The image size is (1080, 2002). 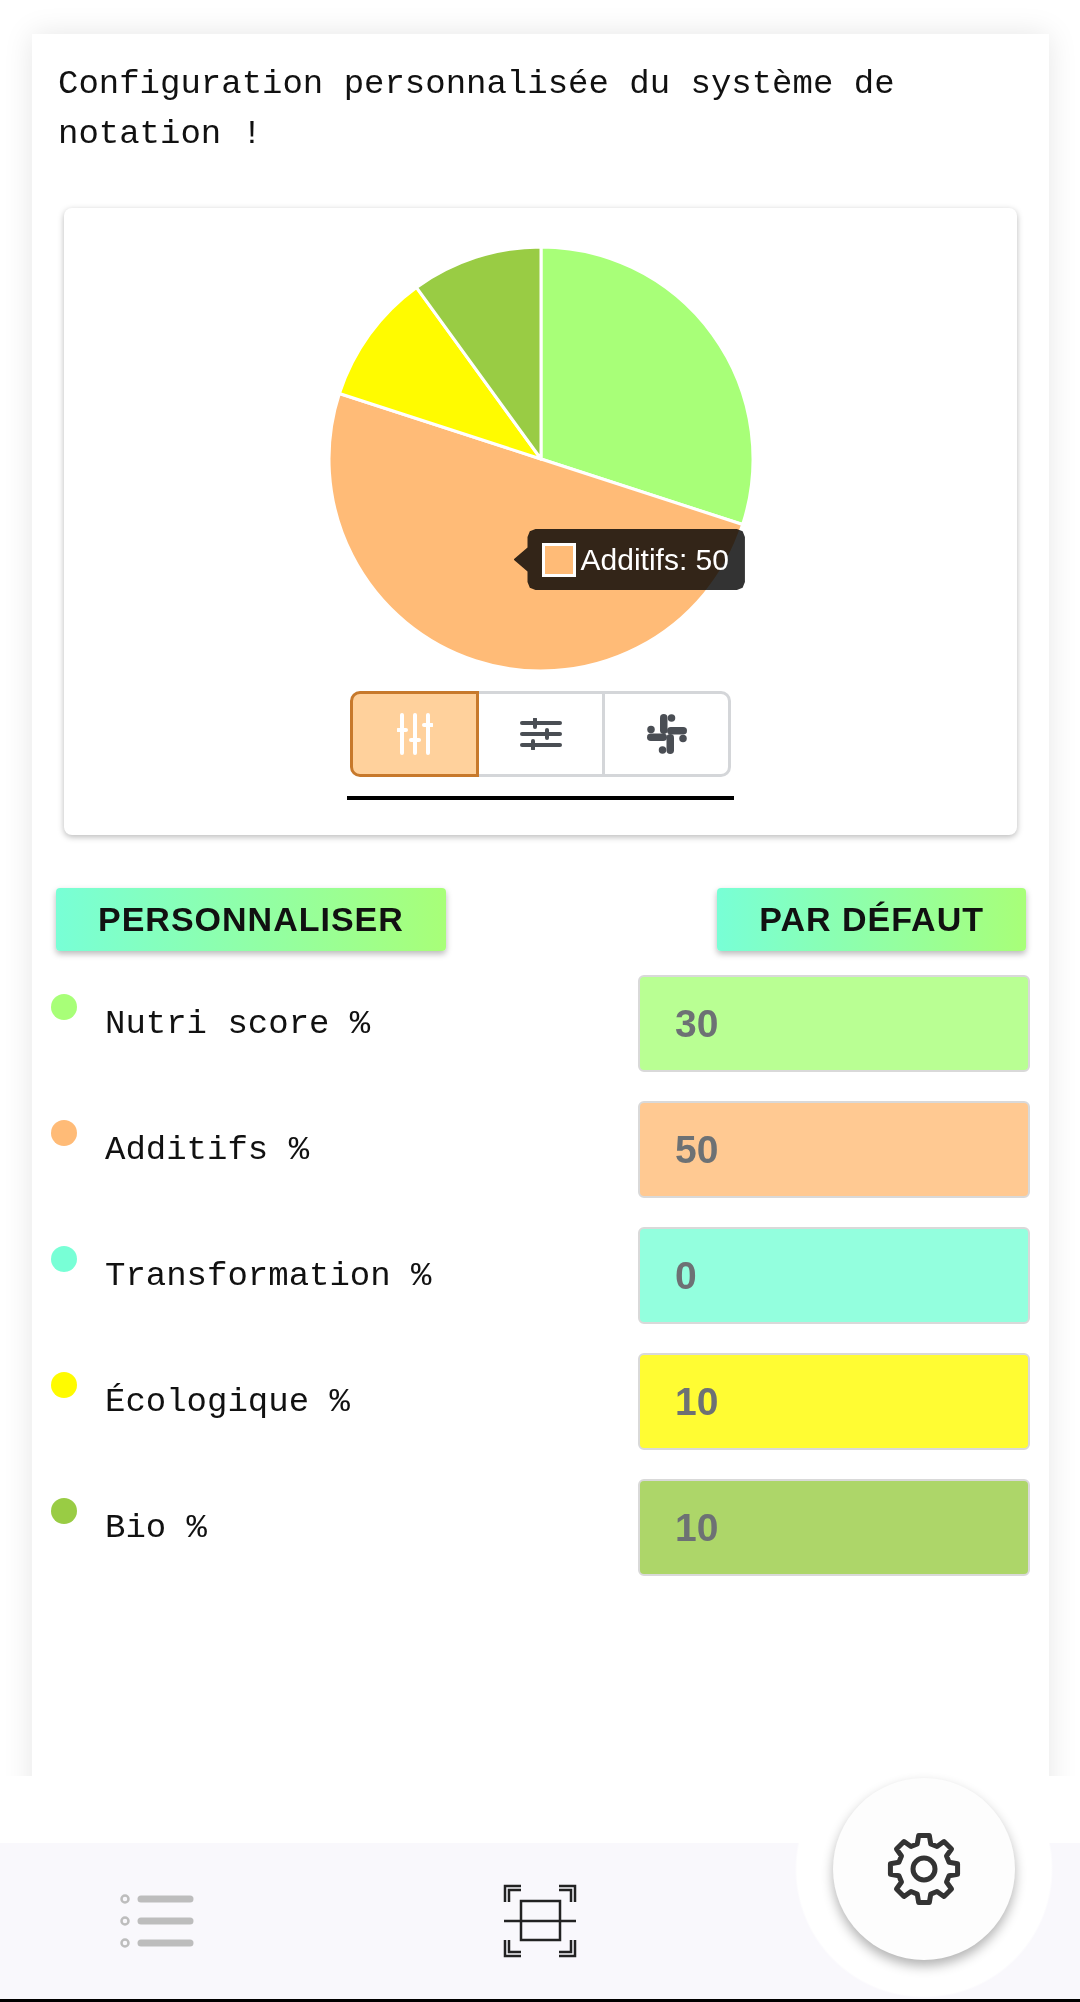 I want to click on page-title: Configuration personnalisée du système de notation !, so click(x=477, y=109).